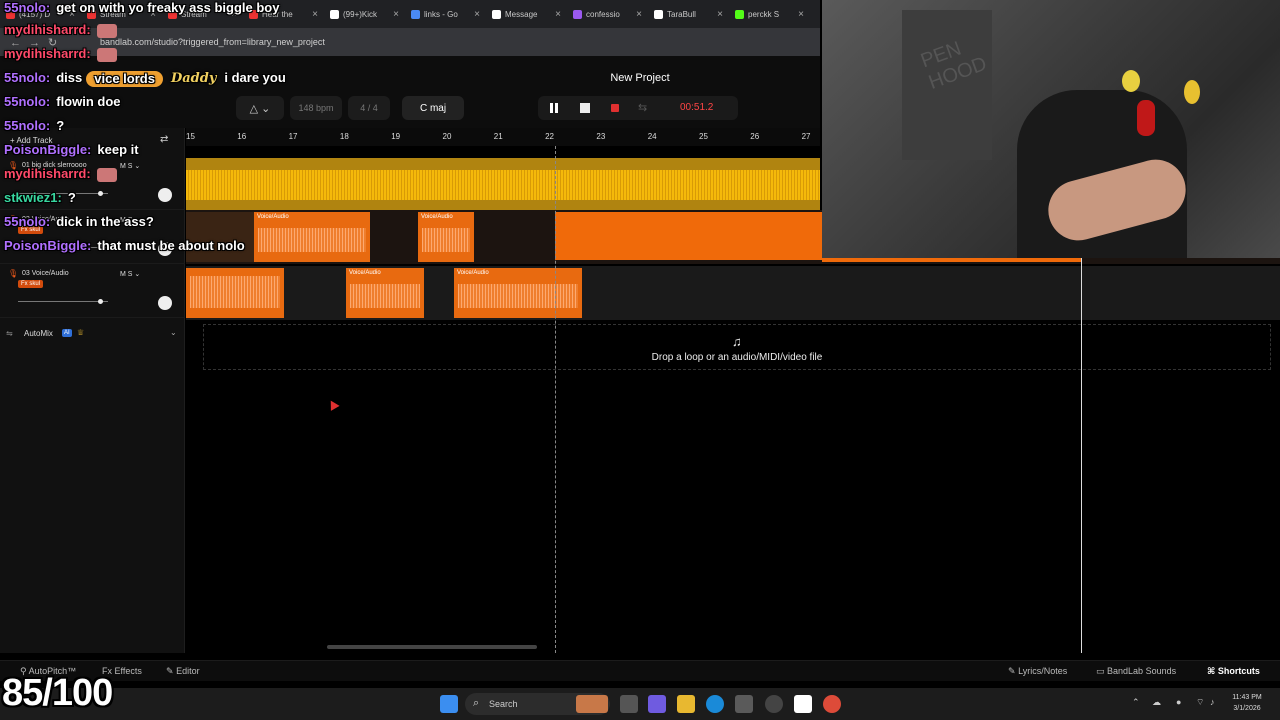 This screenshot has width=1280, height=720. What do you see at coordinates (1156, 702) in the screenshot?
I see `cloud-icon: ☁` at bounding box center [1156, 702].